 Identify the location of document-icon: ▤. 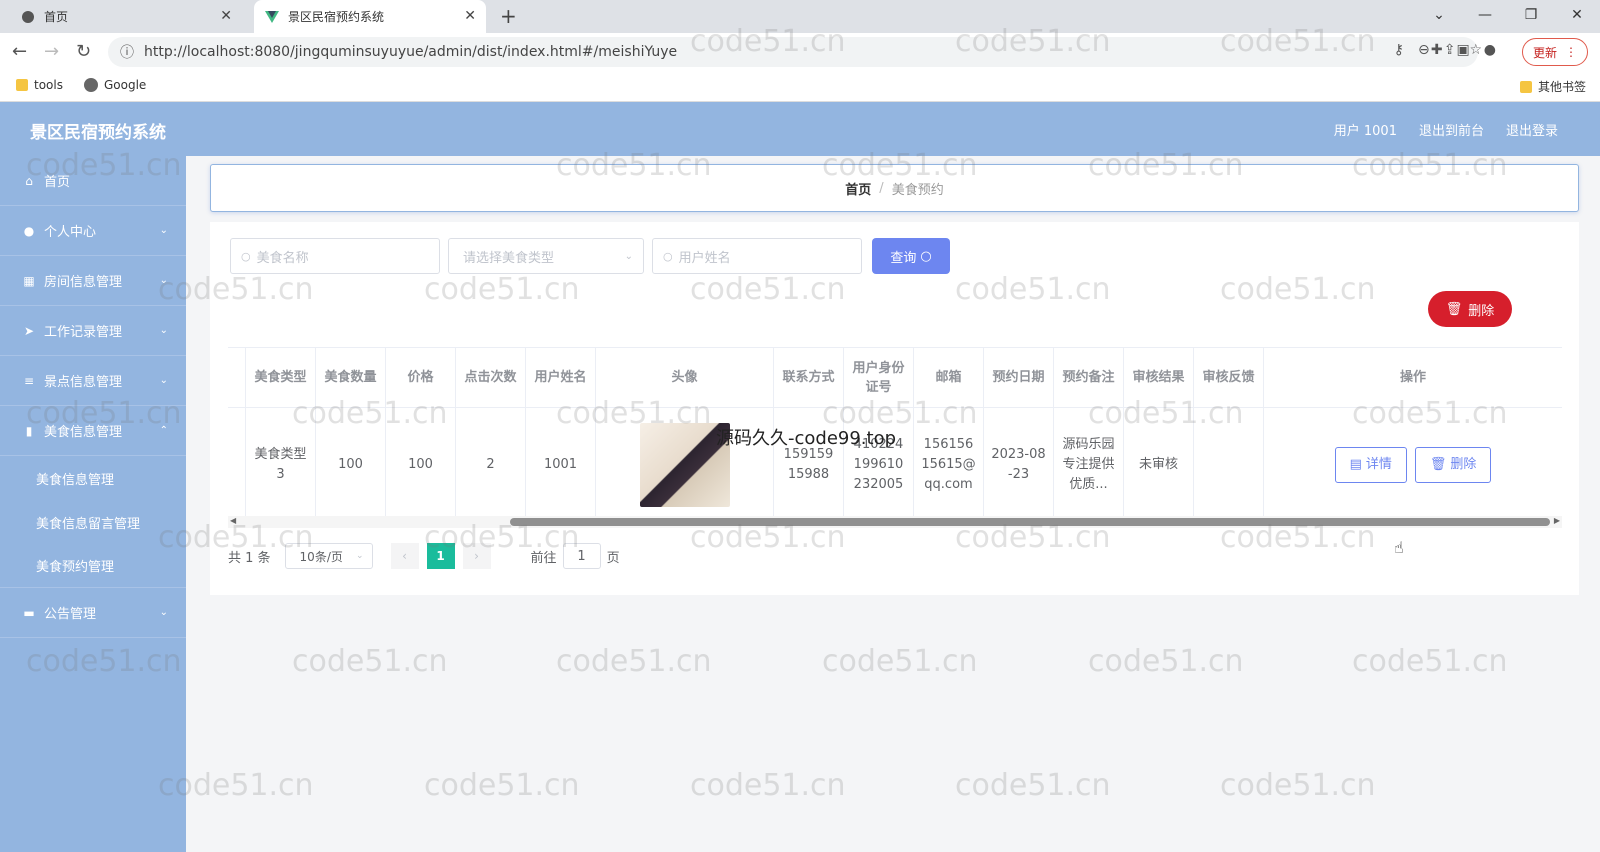
(1355, 464).